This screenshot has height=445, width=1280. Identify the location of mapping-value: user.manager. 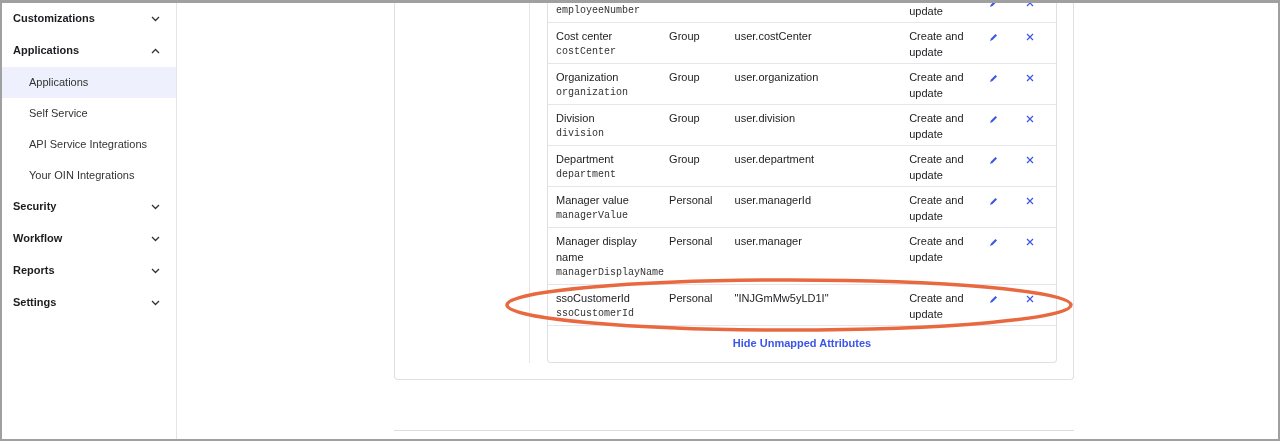
(768, 241).